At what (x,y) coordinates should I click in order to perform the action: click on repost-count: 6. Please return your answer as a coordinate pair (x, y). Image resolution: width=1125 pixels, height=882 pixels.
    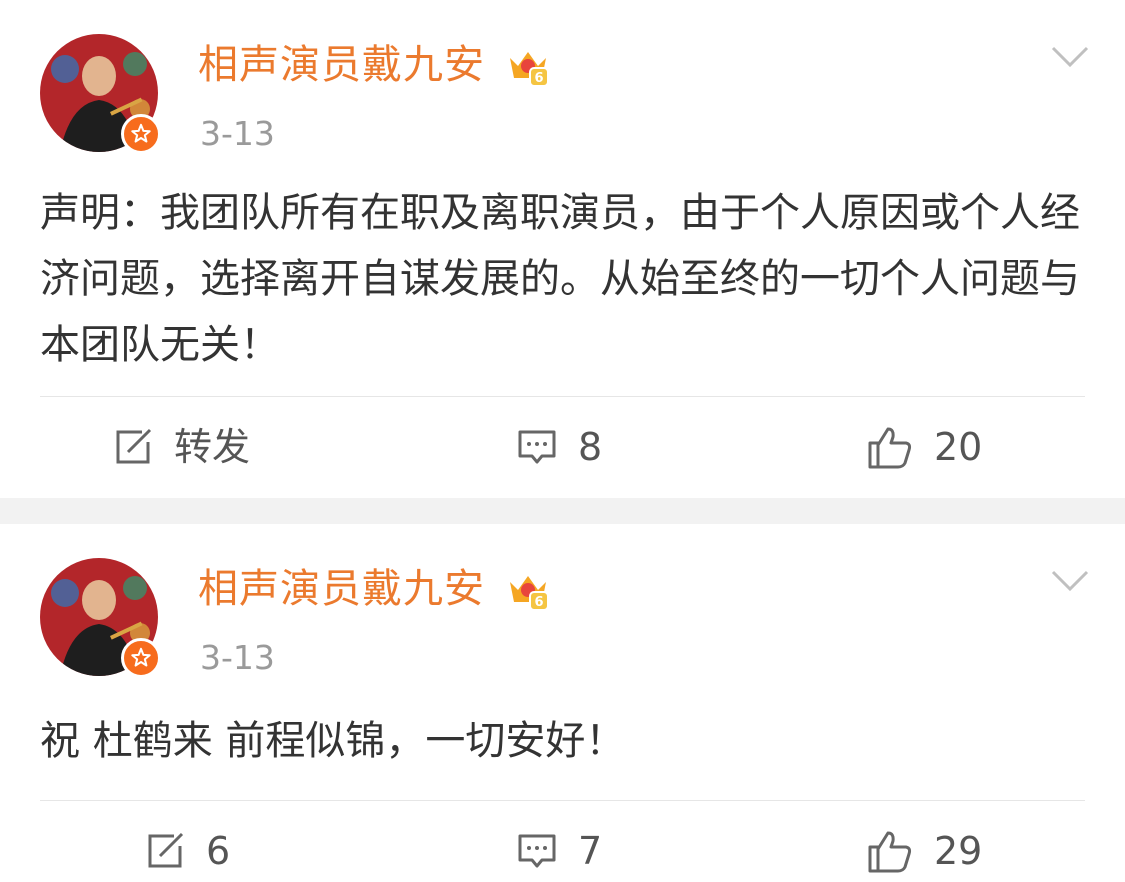
    Looking at the image, I should click on (218, 851).